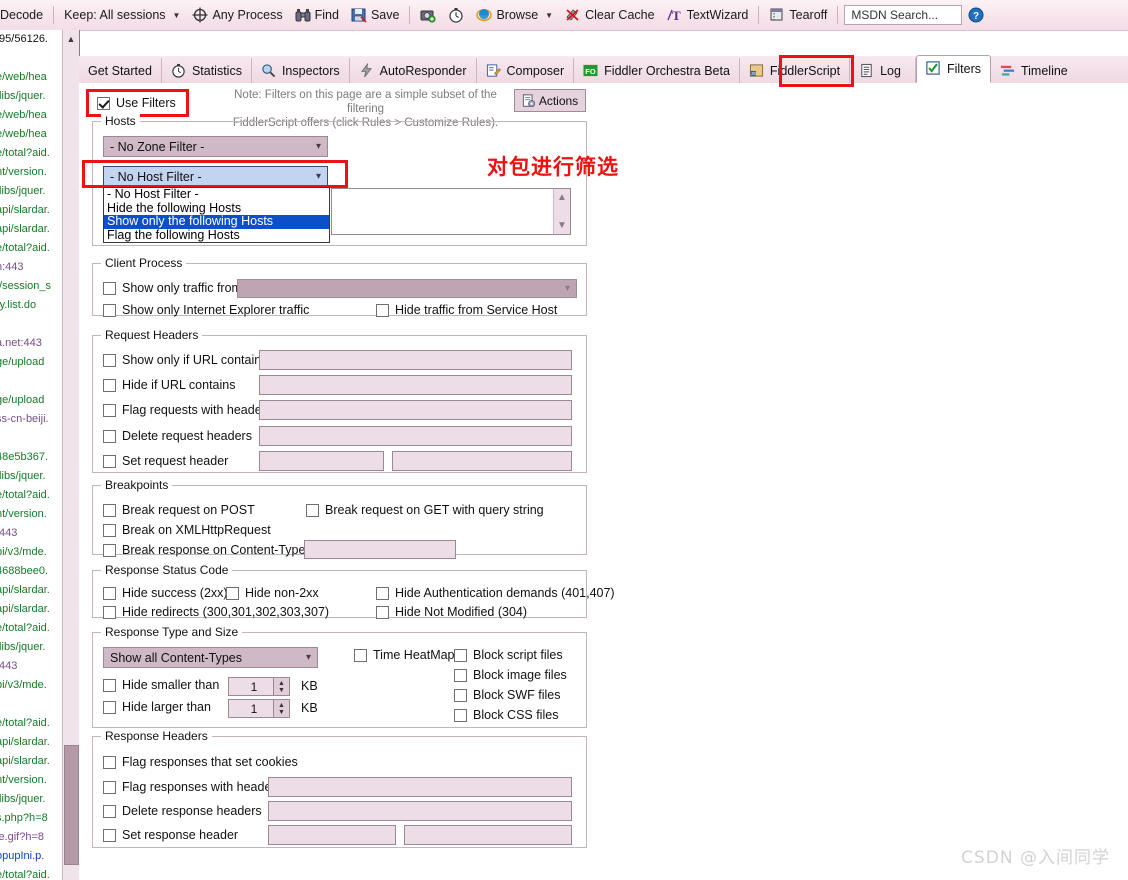  I want to click on help-button: ?, so click(976, 15).